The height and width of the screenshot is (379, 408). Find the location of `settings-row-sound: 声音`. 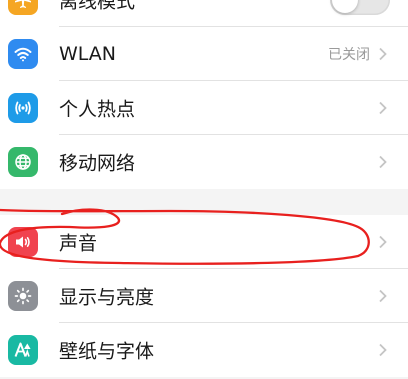

settings-row-sound: 声音 is located at coordinates (204, 242).